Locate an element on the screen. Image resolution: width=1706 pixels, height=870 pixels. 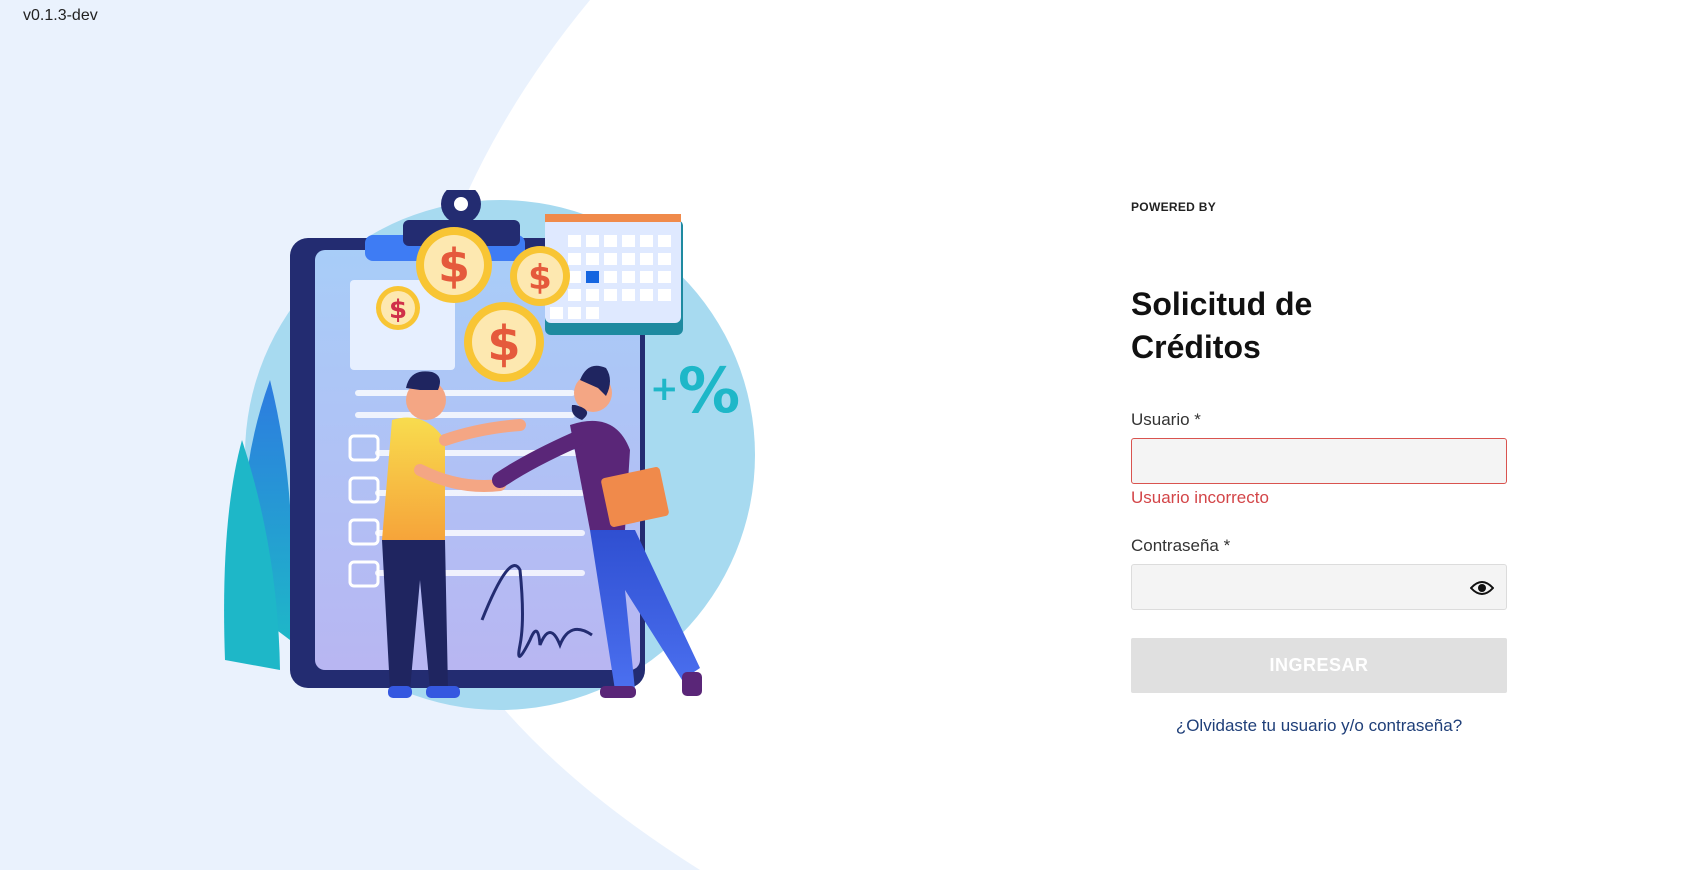
login-button: INGRESAR is located at coordinates (1319, 665).